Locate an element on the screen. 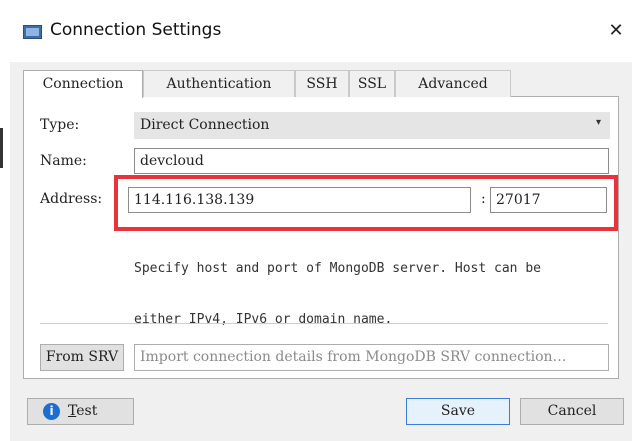 This screenshot has height=441, width=632. tab-connection: Connection is located at coordinates (83, 84).